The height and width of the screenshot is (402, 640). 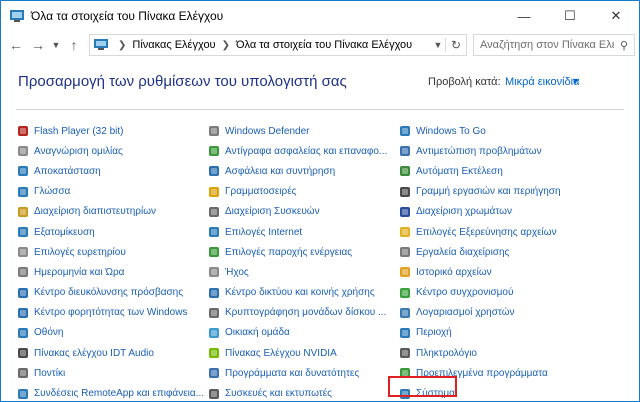 I want to click on control-panel-item: Επιλογές Εξερεύνησης αρχείων, so click(x=509, y=232).